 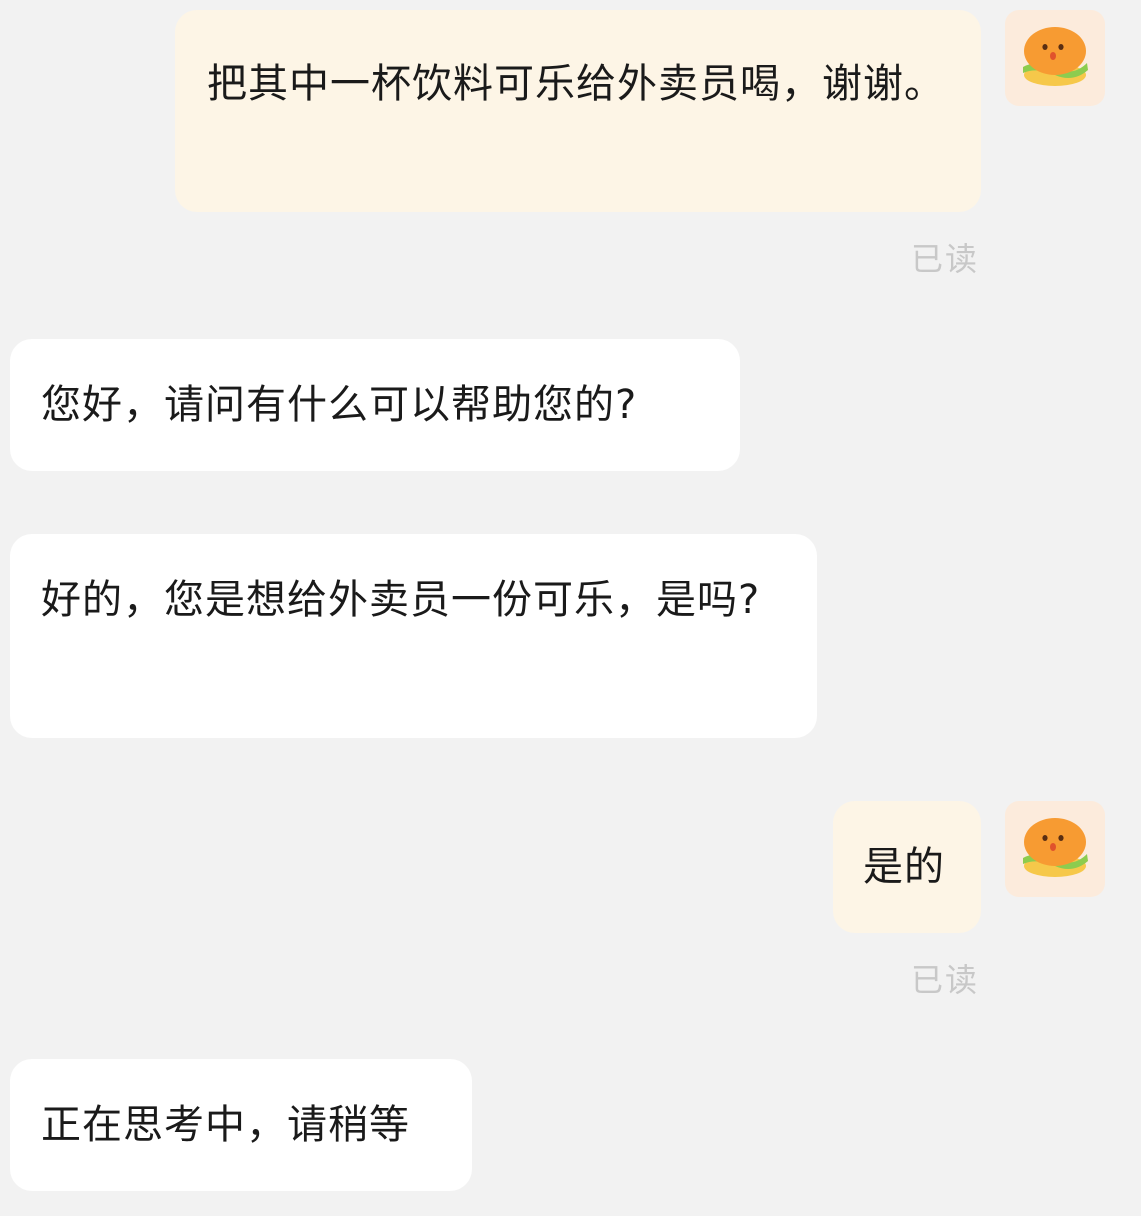 What do you see at coordinates (907, 867) in the screenshot?
I see `user-message-bubble: 是的` at bounding box center [907, 867].